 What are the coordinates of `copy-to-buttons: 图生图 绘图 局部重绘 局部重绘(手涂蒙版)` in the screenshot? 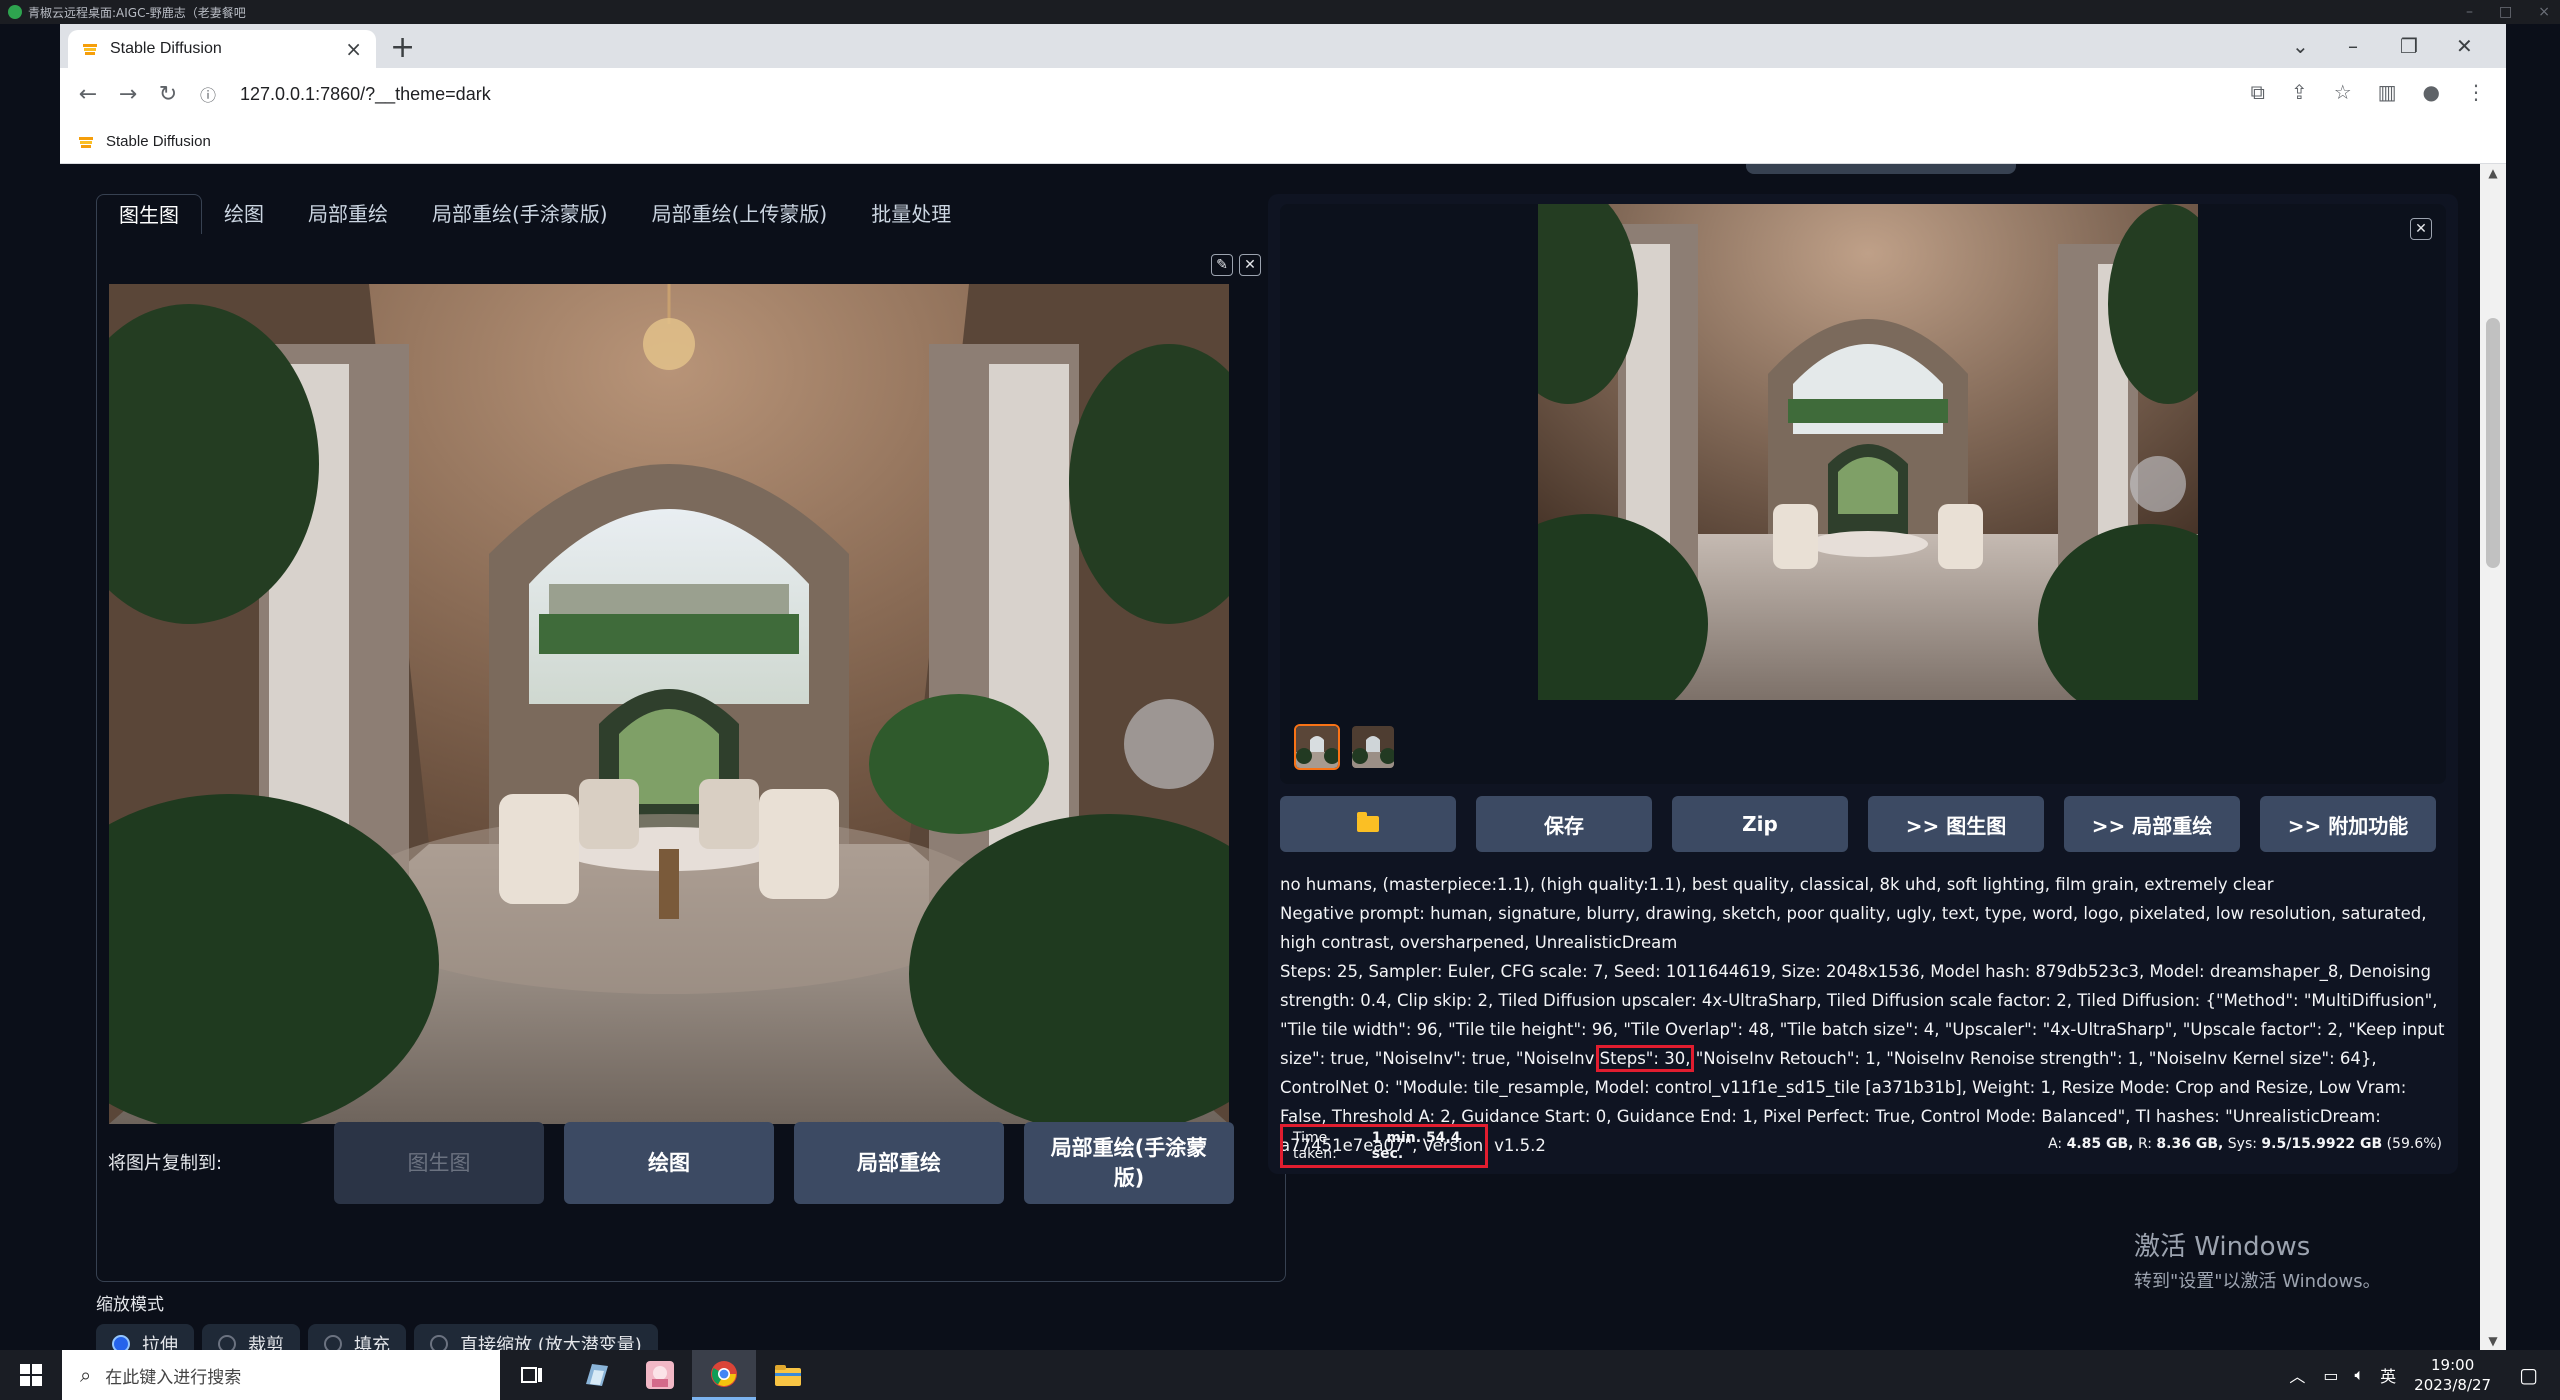 It's located at (784, 1163).